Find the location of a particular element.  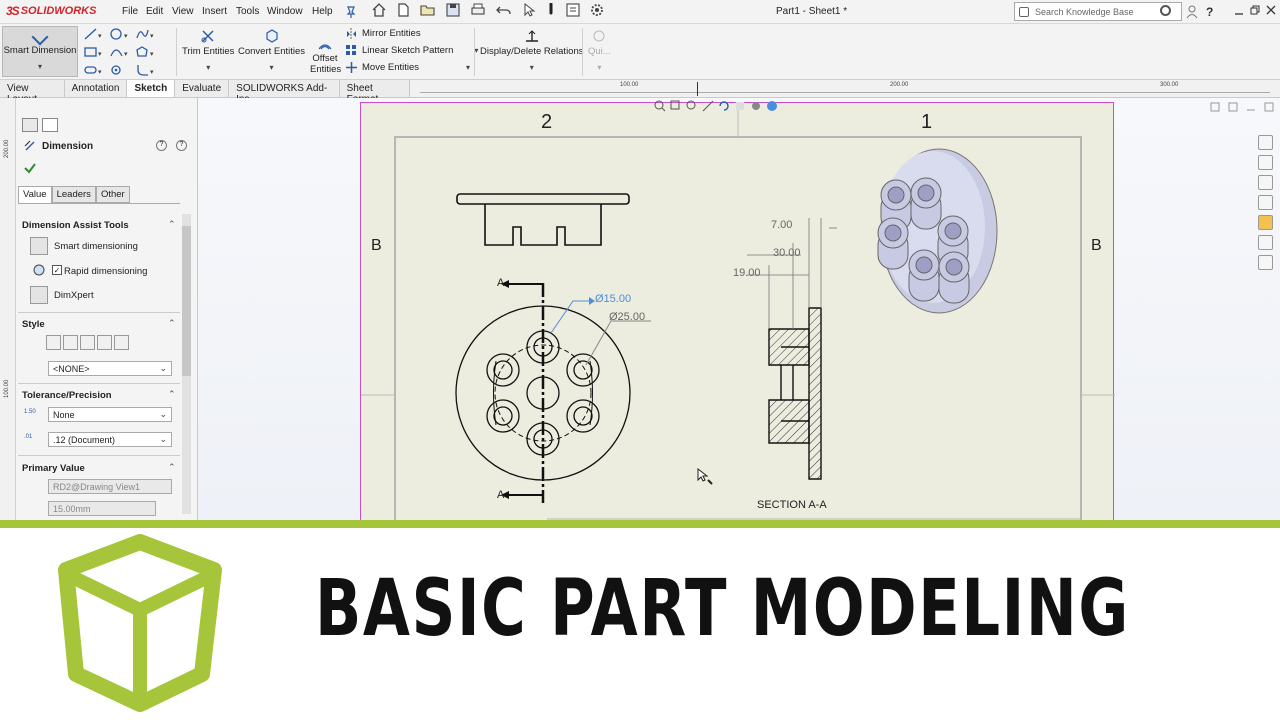

circle-tool-icon: ▾ is located at coordinates (120, 34).